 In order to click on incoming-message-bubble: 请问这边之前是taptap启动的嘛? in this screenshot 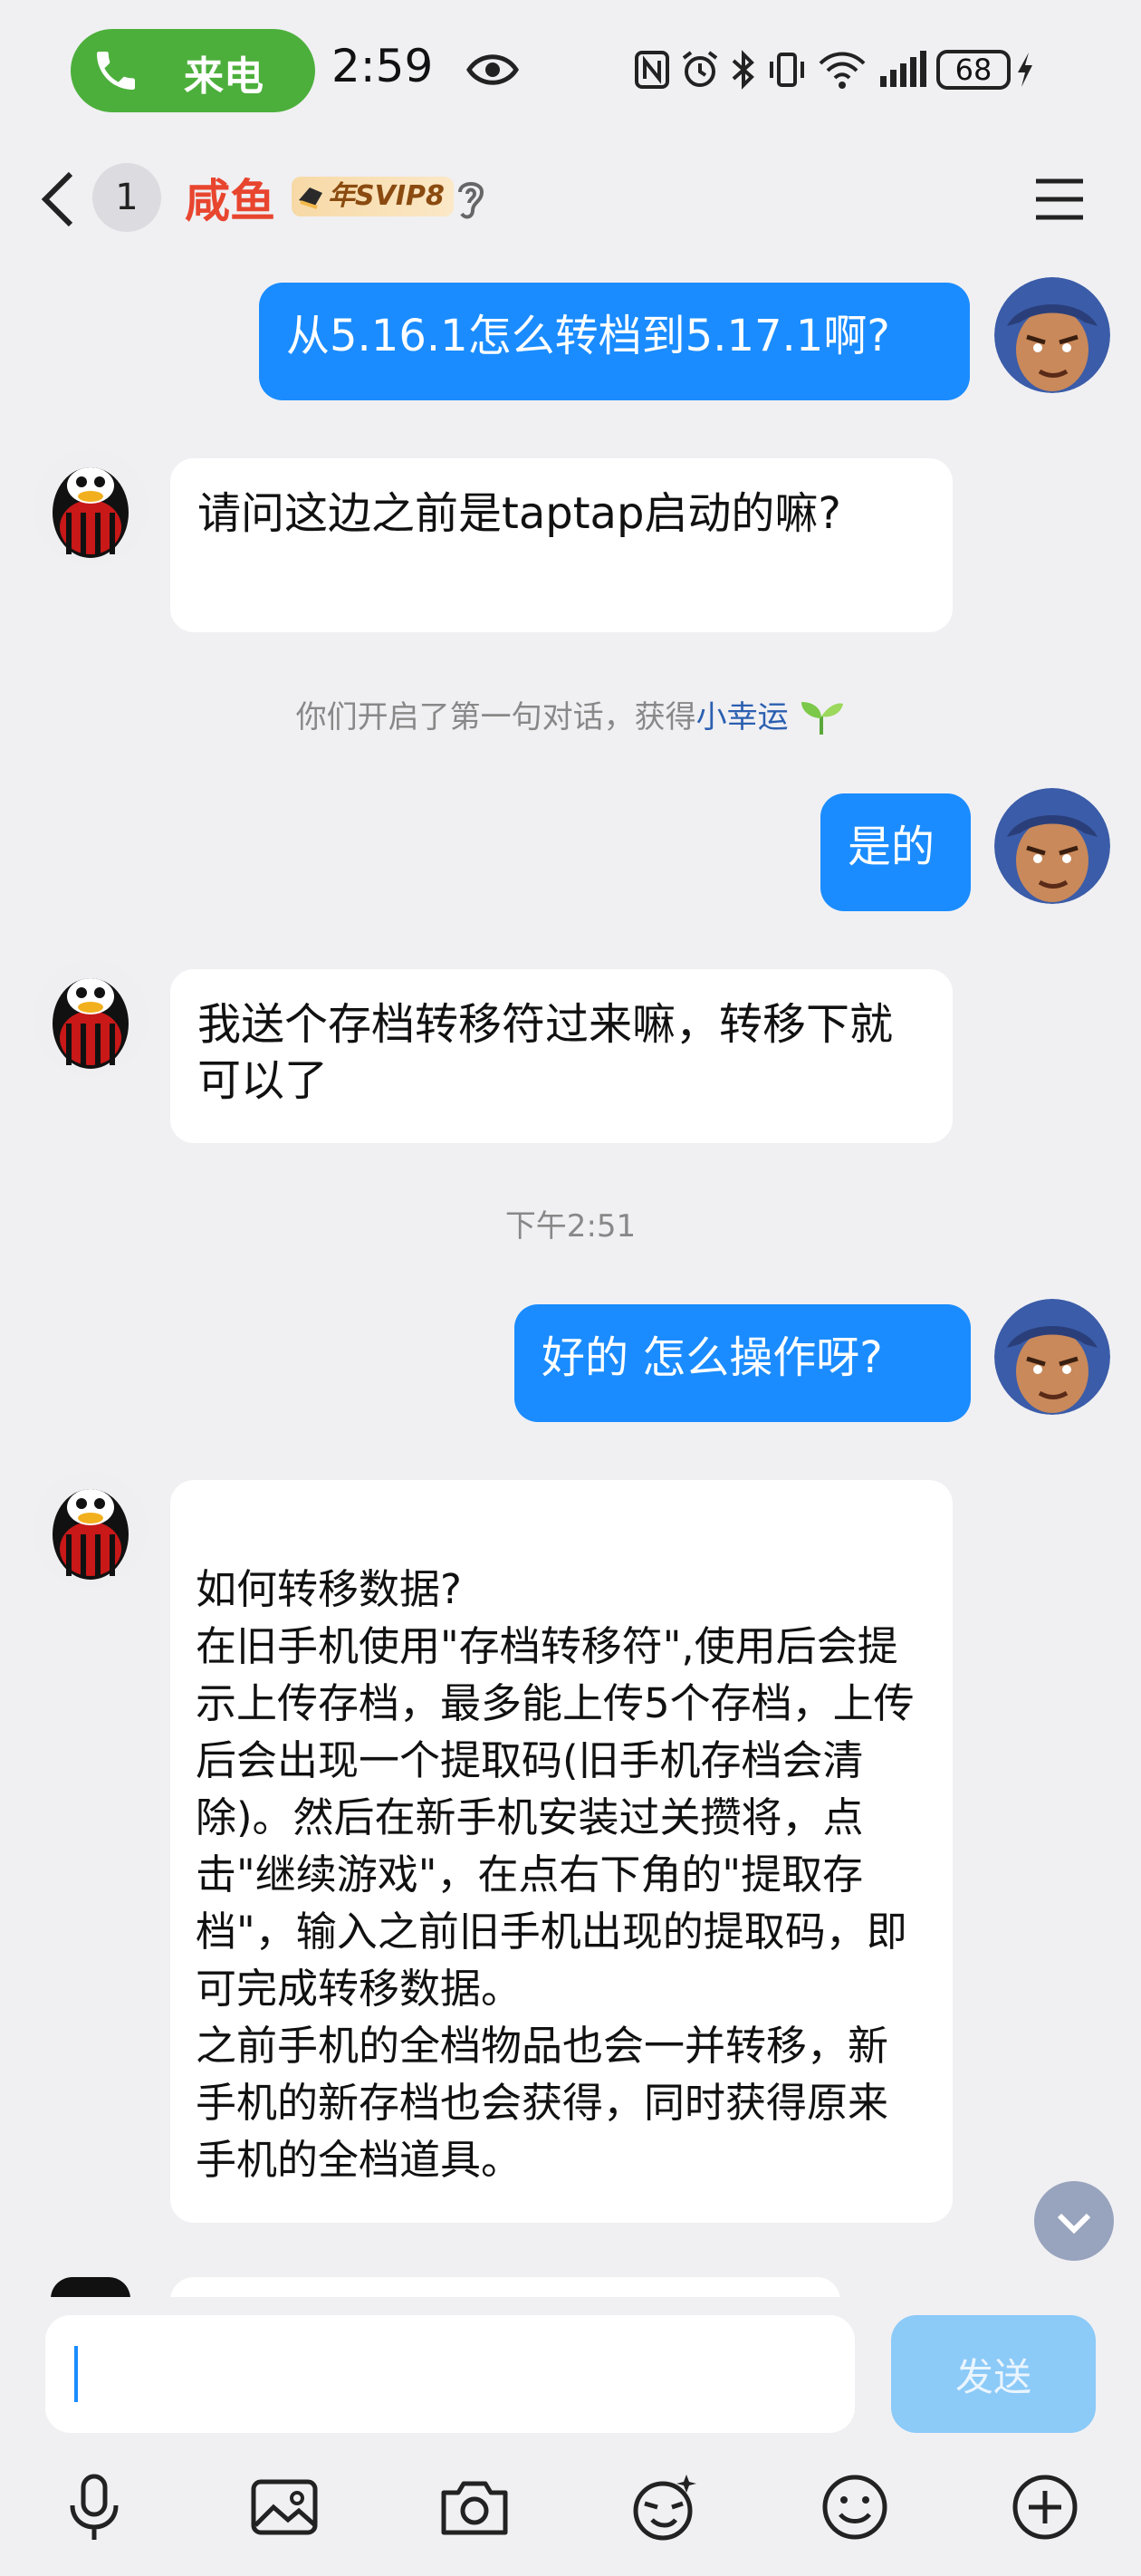, I will do `click(562, 545)`.